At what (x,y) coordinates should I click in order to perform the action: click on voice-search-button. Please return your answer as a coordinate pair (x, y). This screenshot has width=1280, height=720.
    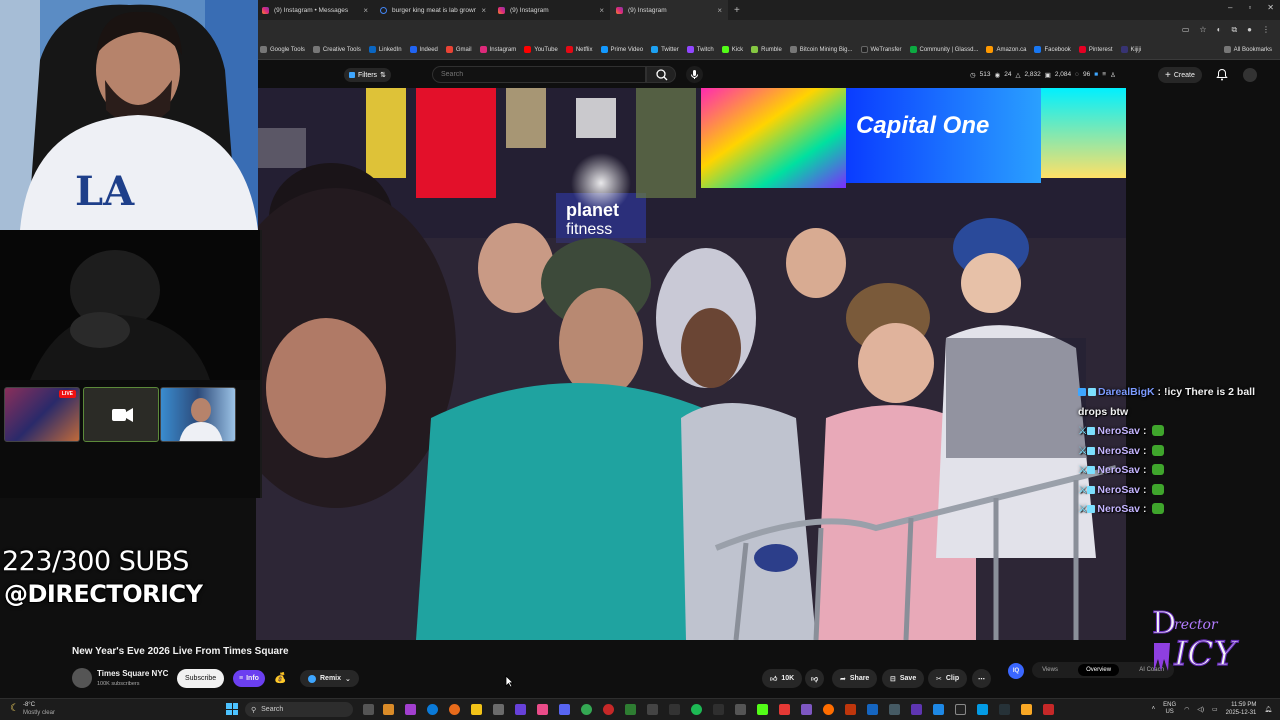
    Looking at the image, I should click on (694, 74).